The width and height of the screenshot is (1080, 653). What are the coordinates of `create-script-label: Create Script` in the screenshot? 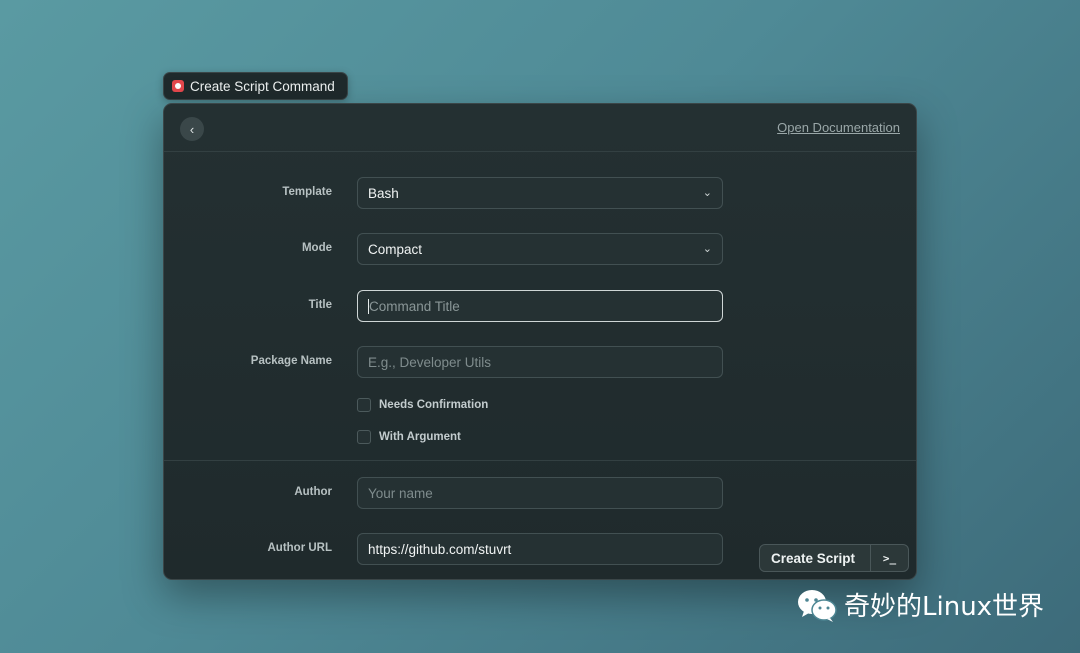 It's located at (813, 558).